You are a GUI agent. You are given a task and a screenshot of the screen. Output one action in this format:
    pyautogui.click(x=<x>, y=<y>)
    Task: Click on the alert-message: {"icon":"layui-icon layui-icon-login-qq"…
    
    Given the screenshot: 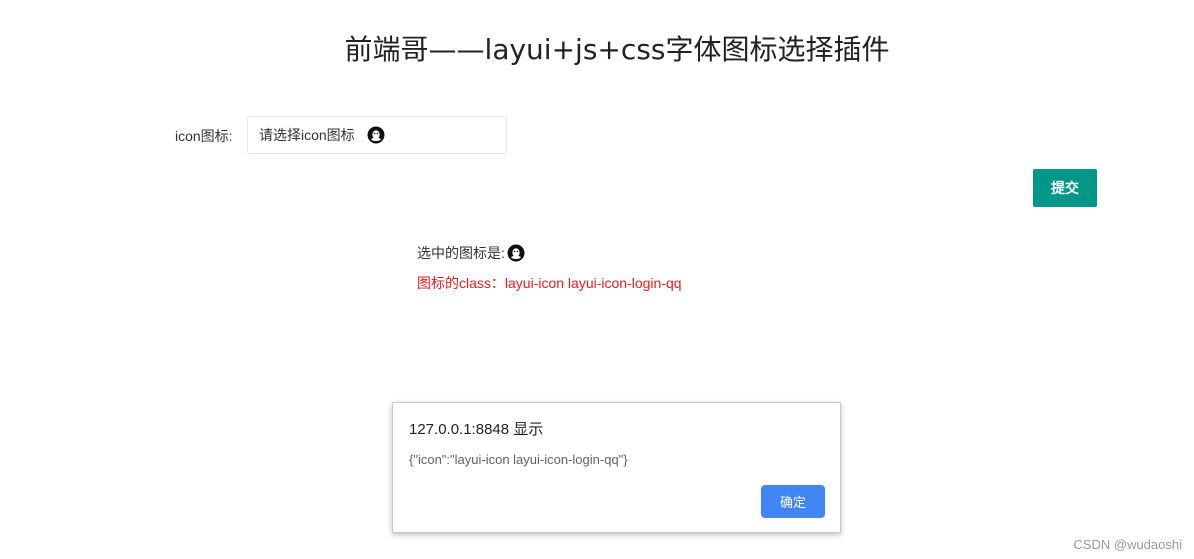 What is the action you would take?
    pyautogui.click(x=518, y=459)
    